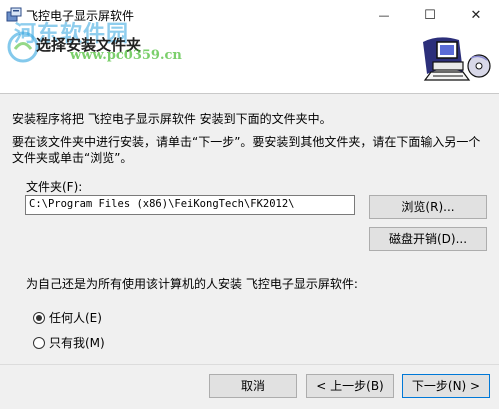 The width and height of the screenshot is (499, 409). I want to click on folder-label: 文件夹(F):, so click(54, 187).